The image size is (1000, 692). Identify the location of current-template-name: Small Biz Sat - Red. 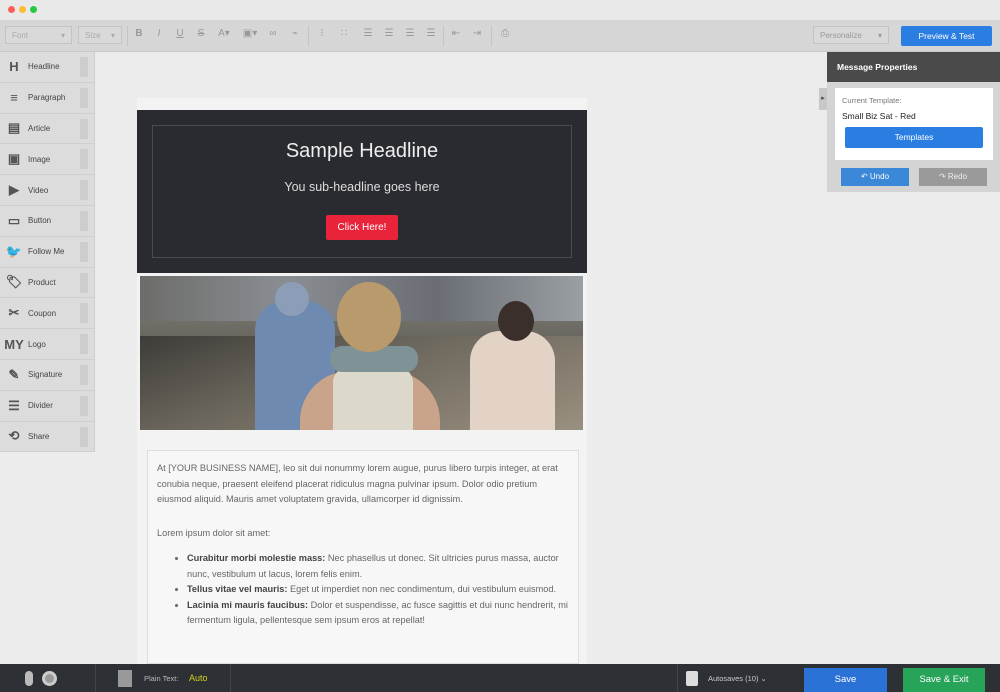
(879, 116).